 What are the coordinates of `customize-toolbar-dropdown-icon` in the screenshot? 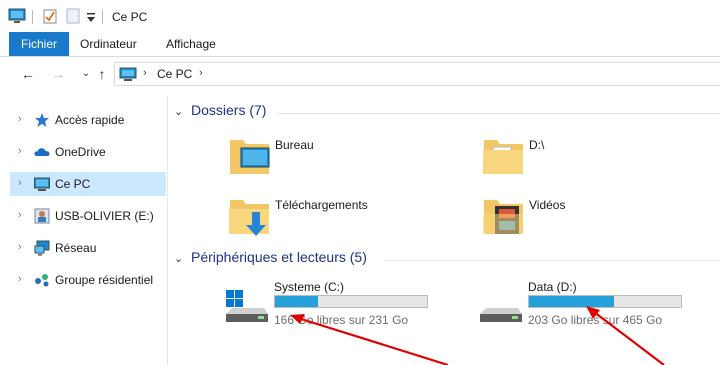 It's located at (91, 19).